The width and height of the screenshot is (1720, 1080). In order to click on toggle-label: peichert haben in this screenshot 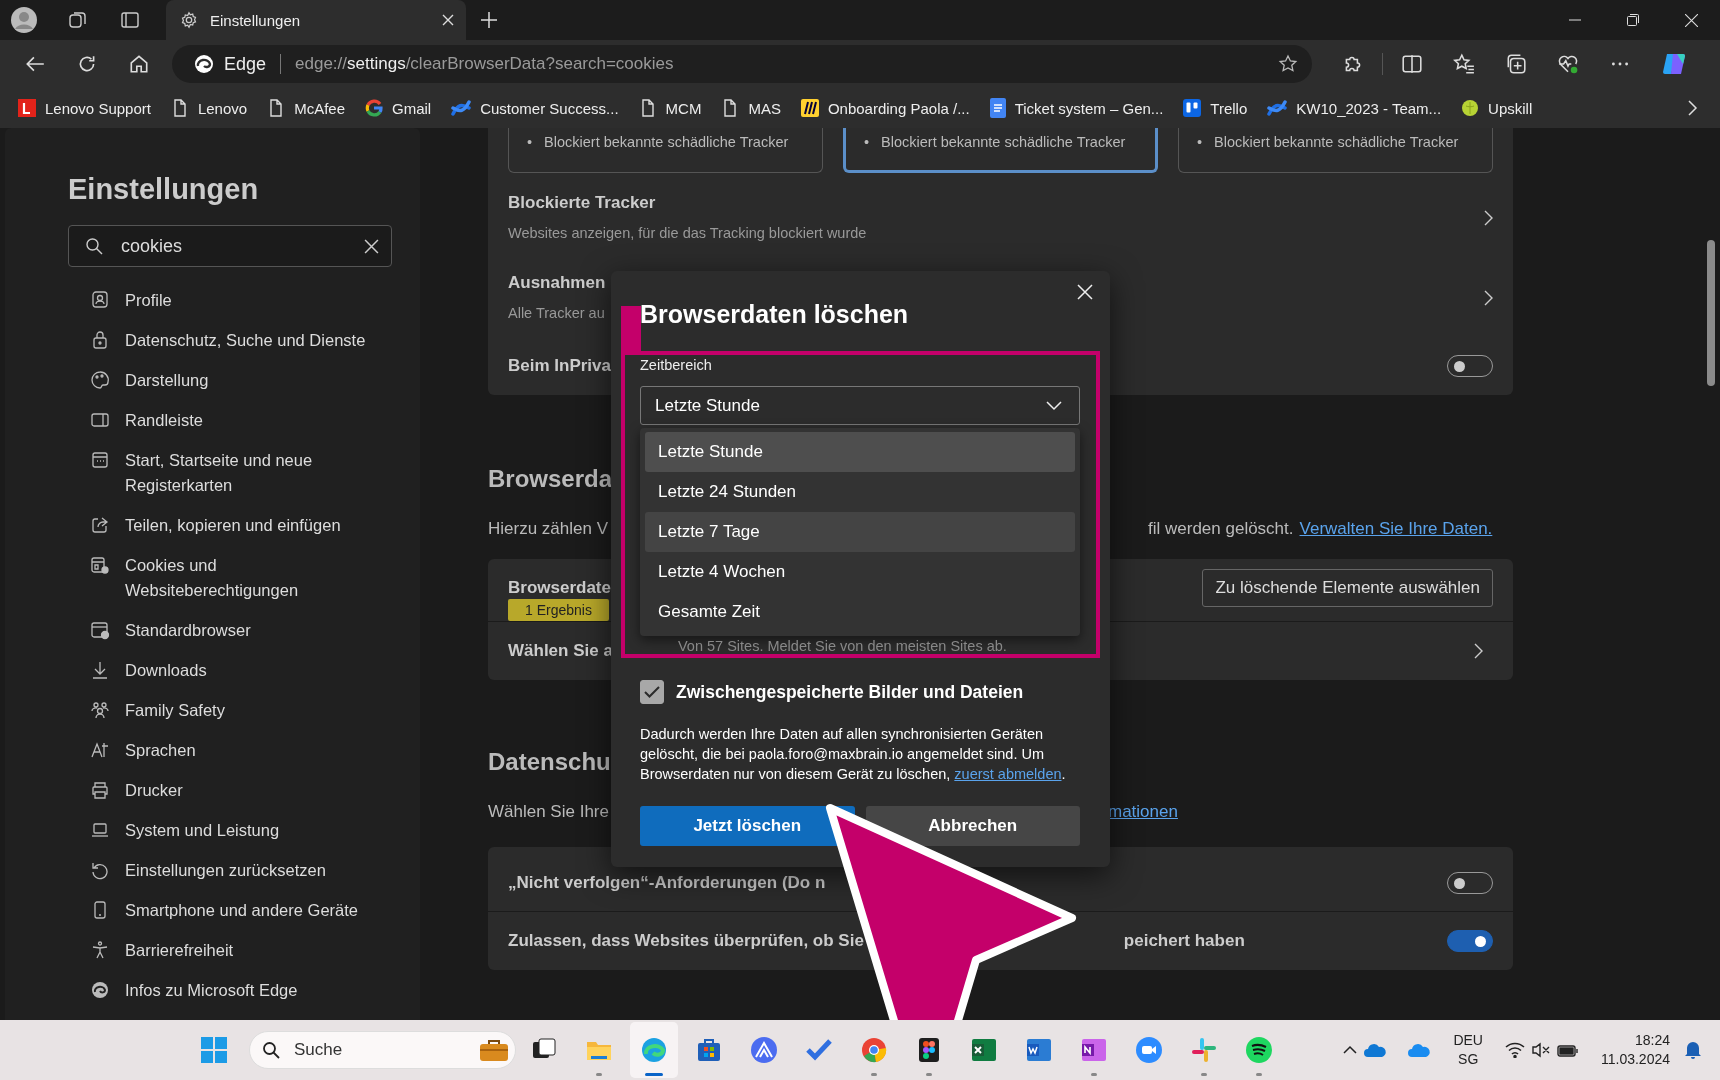, I will do `click(1184, 941)`.